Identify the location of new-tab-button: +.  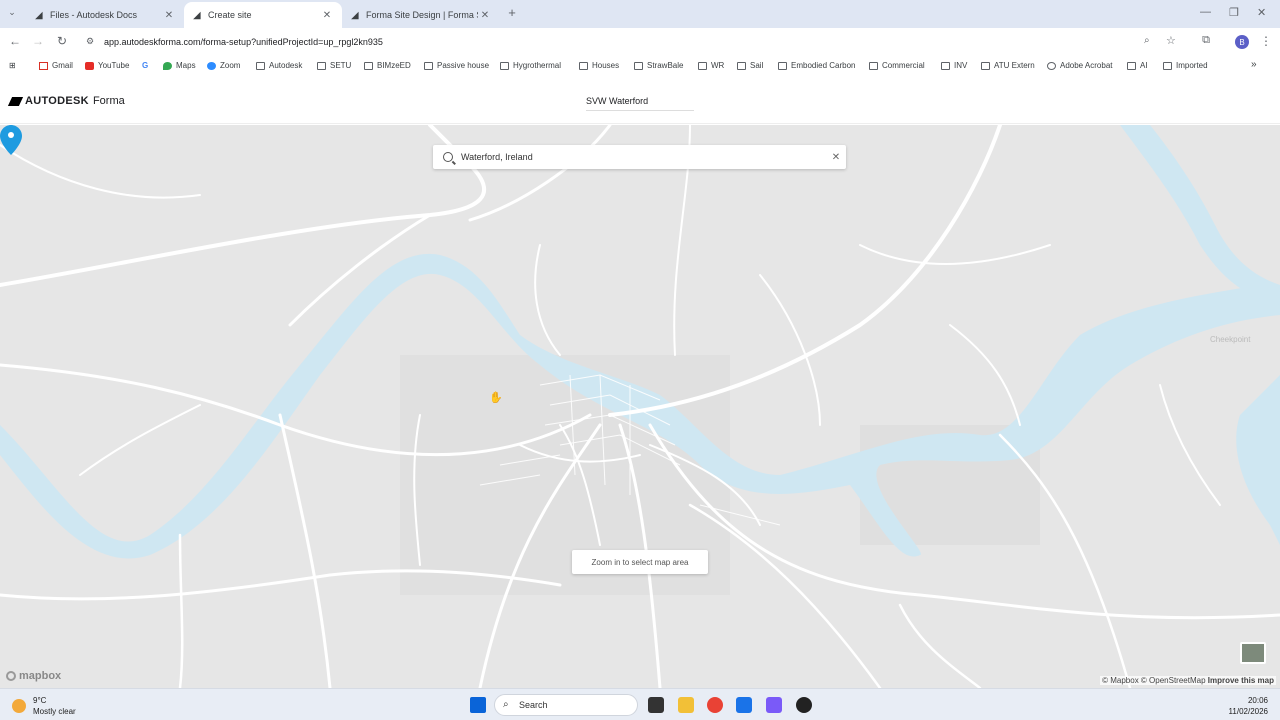
(512, 12).